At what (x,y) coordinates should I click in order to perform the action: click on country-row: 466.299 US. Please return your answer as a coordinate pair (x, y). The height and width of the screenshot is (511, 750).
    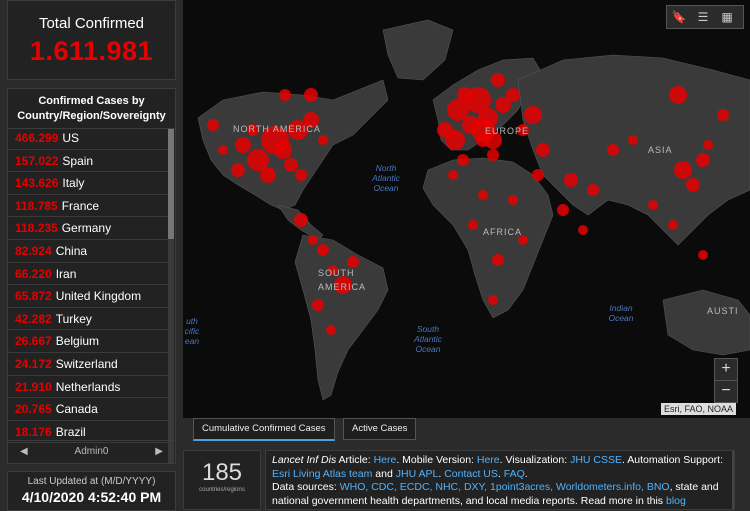
    Looking at the image, I should click on (89, 138).